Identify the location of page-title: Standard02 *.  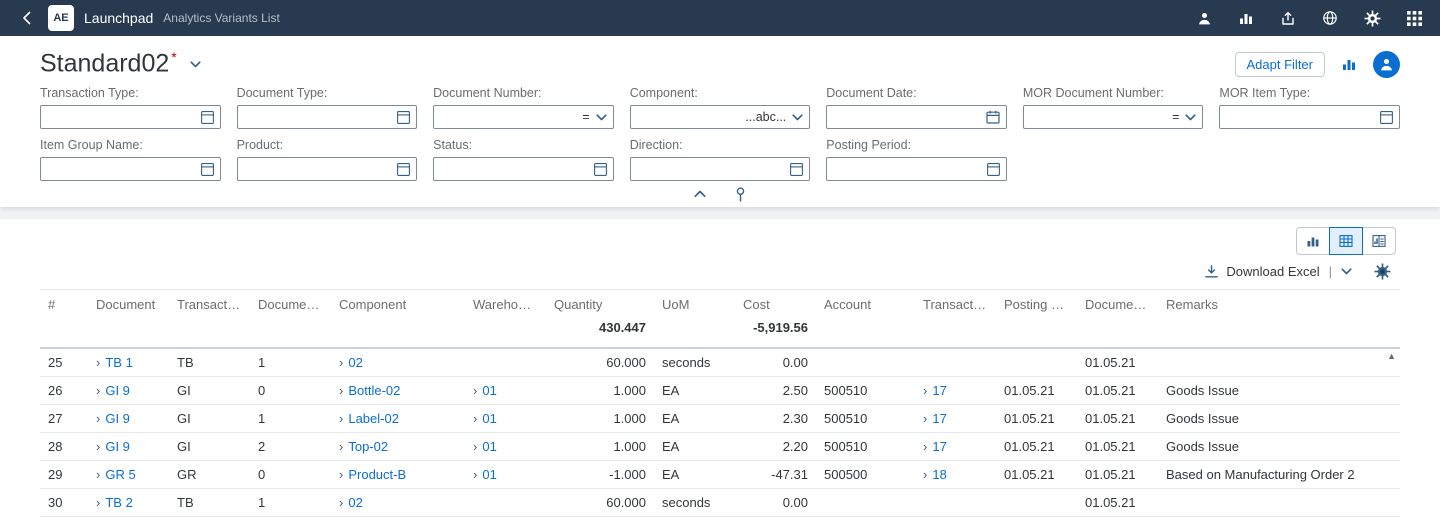
(108, 63).